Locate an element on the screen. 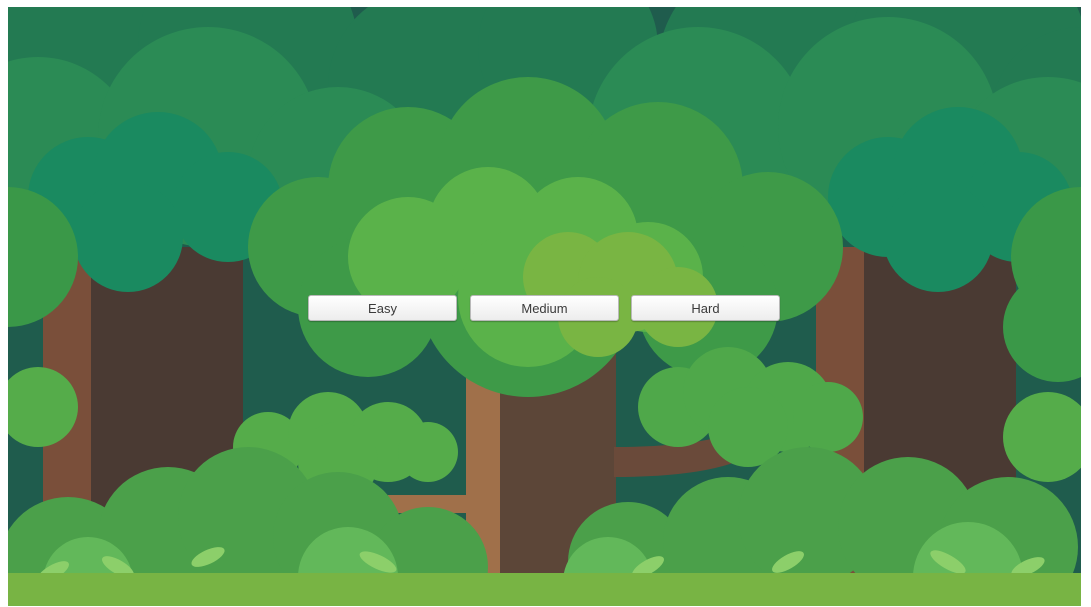 The image size is (1091, 607). grass-ground is located at coordinates (544, 589).